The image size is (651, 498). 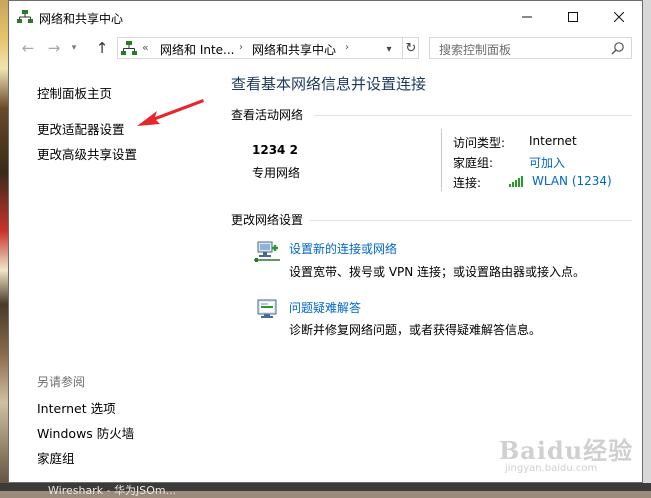 I want to click on access-type-value: Internet, so click(x=553, y=141).